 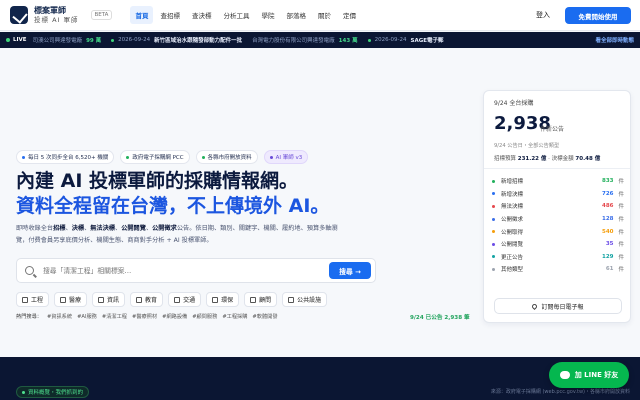 What do you see at coordinates (155, 157) in the screenshot?
I see `pcc-badge: 政府電子採購網 PCC` at bounding box center [155, 157].